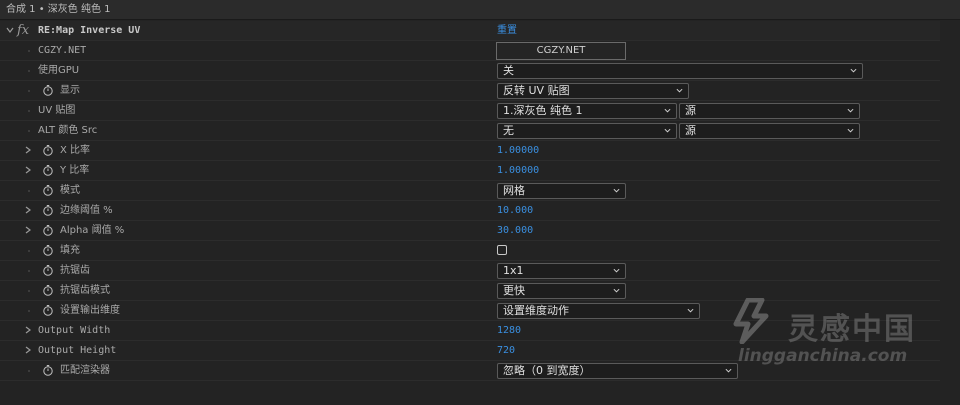  I want to click on match-renderer-dropdown: 忽略（0 到宽度）, so click(617, 371).